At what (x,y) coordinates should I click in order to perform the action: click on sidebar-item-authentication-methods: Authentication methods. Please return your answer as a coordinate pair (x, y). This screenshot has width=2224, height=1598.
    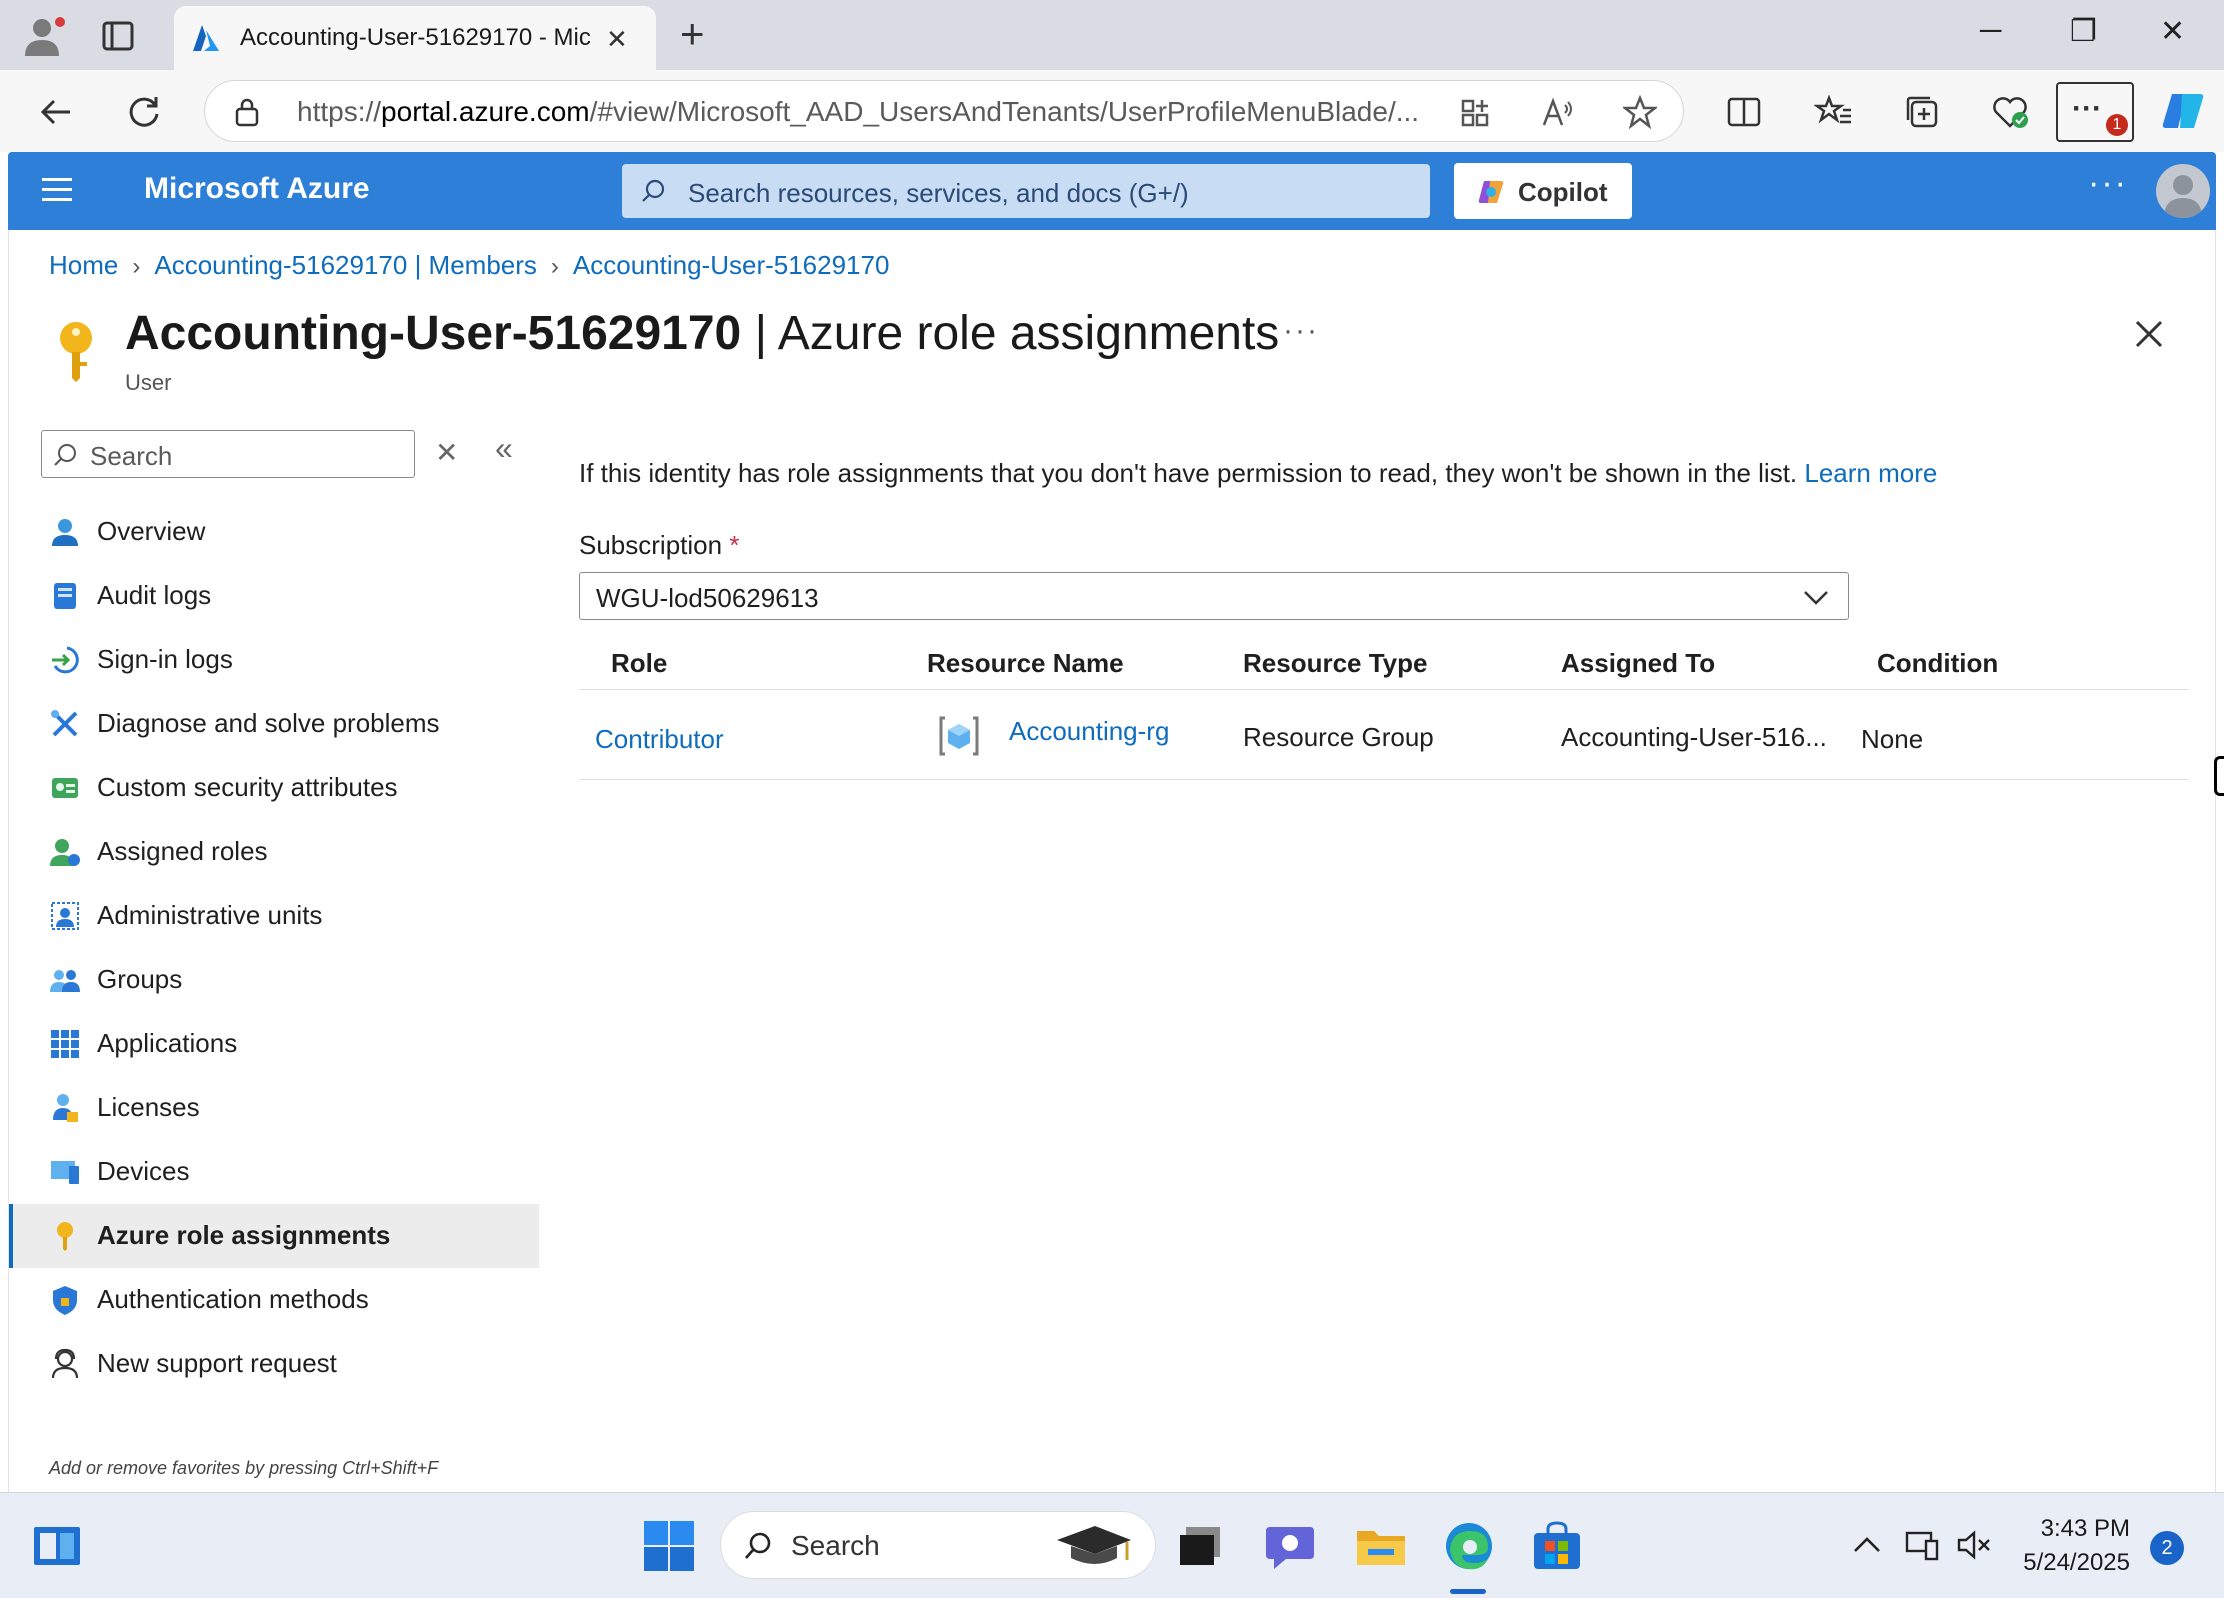
    Looking at the image, I should click on (274, 1300).